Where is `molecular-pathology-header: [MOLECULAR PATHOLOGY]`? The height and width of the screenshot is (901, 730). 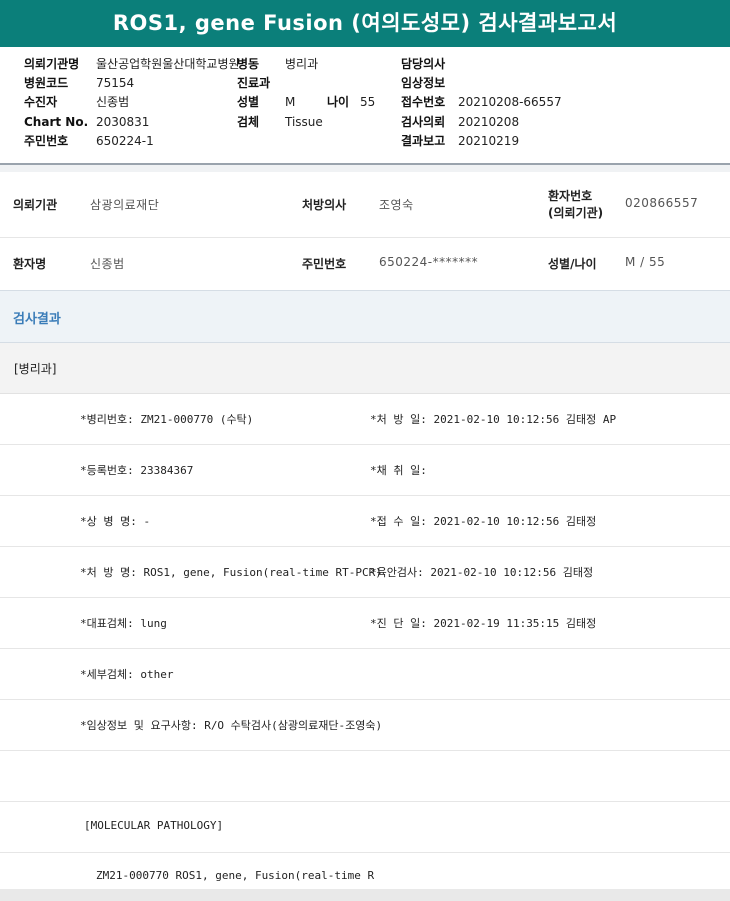
molecular-pathology-header: [MOLECULAR PATHOLOGY] is located at coordinates (154, 825).